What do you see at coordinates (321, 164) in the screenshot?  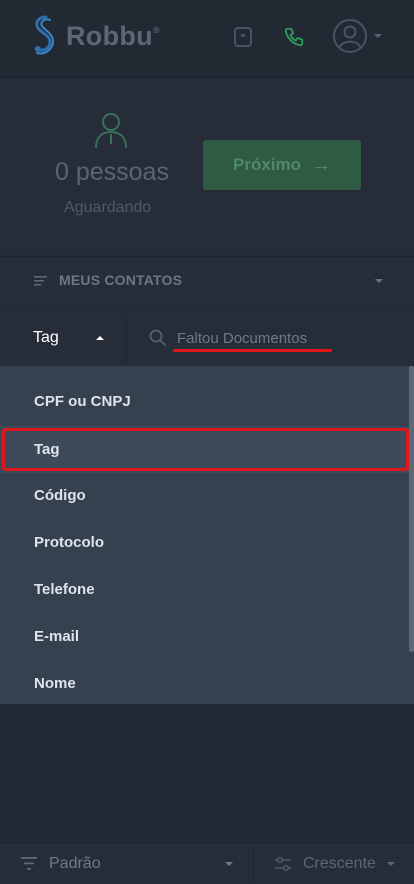 I see `arrow-right-icon: →` at bounding box center [321, 164].